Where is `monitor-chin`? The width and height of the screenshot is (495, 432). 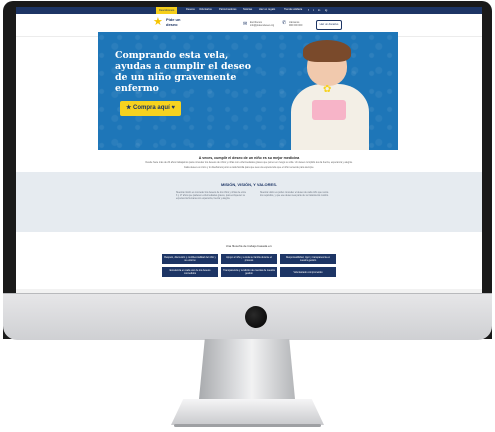
monitor-chin is located at coordinates (247, 316).